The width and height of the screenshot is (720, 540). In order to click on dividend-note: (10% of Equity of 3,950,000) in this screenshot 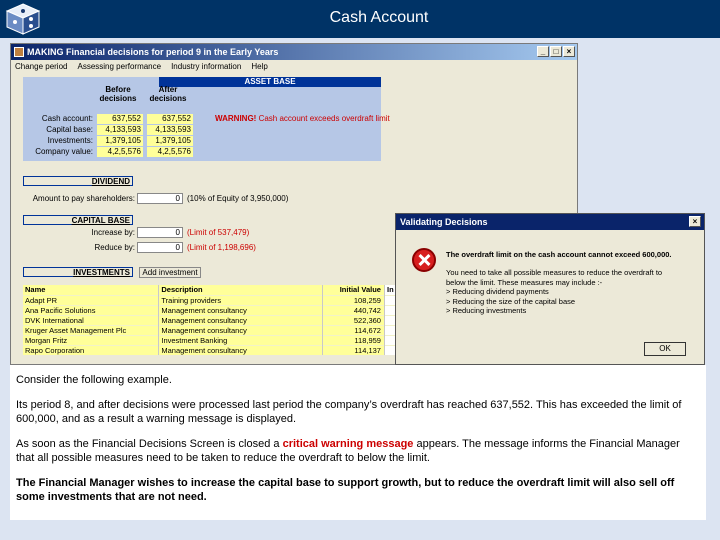, I will do `click(238, 198)`.